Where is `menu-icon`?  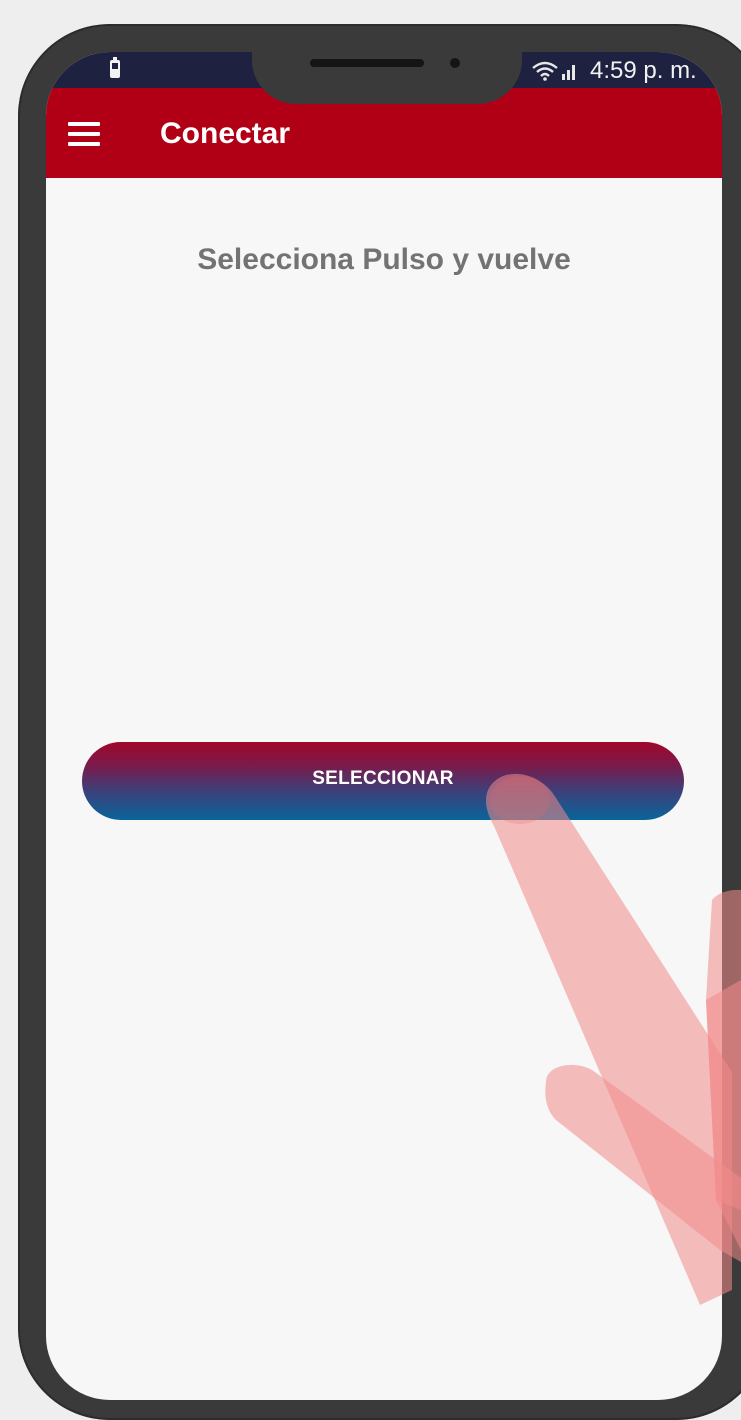 menu-icon is located at coordinates (85, 134).